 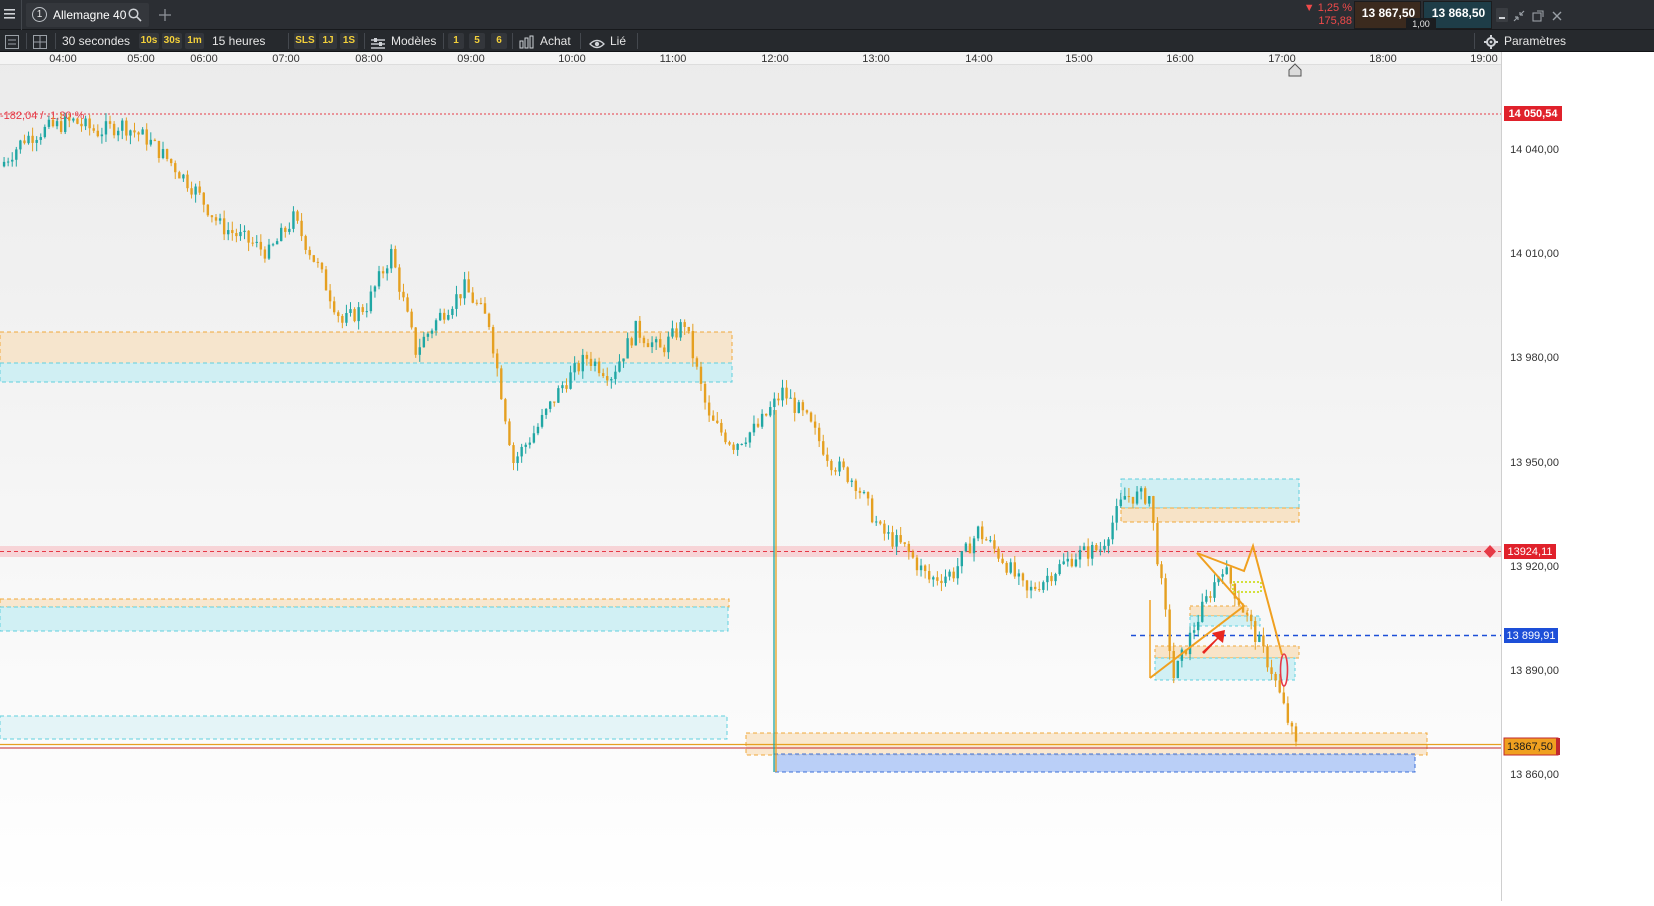 I want to click on link-icon, so click(x=597, y=42).